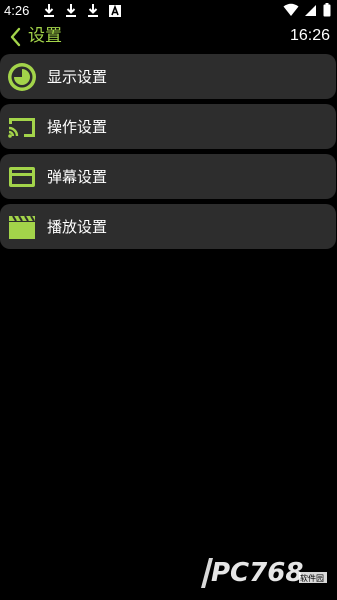 The height and width of the screenshot is (600, 337). I want to click on cast-icon, so click(21, 128).